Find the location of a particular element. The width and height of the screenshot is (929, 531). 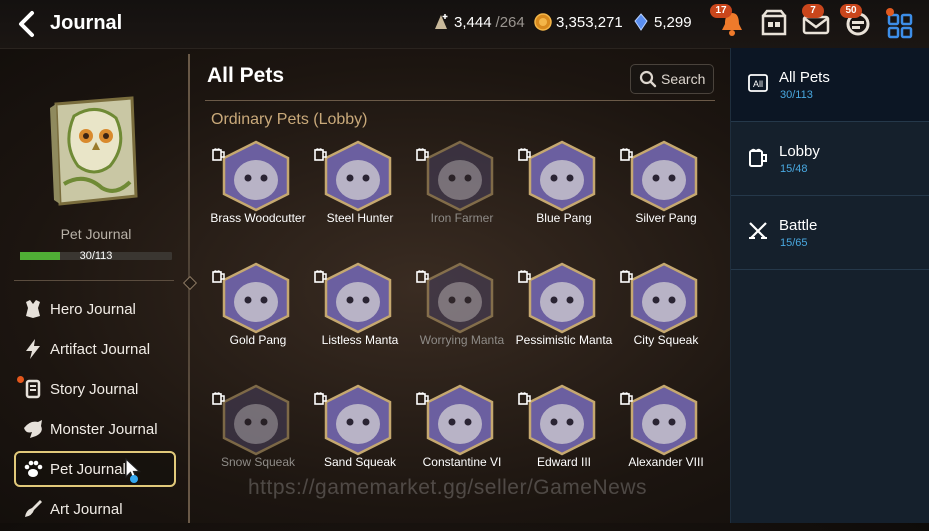

menu-label: Story Journal is located at coordinates (94, 389).